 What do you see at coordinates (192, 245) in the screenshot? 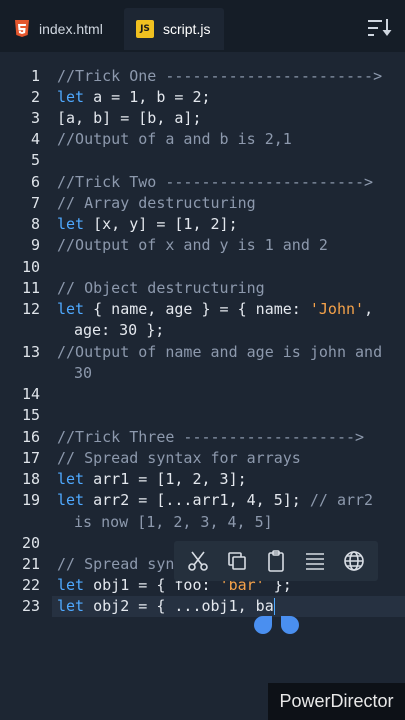
I see `comment: //Output of x and y is 1 and 2` at bounding box center [192, 245].